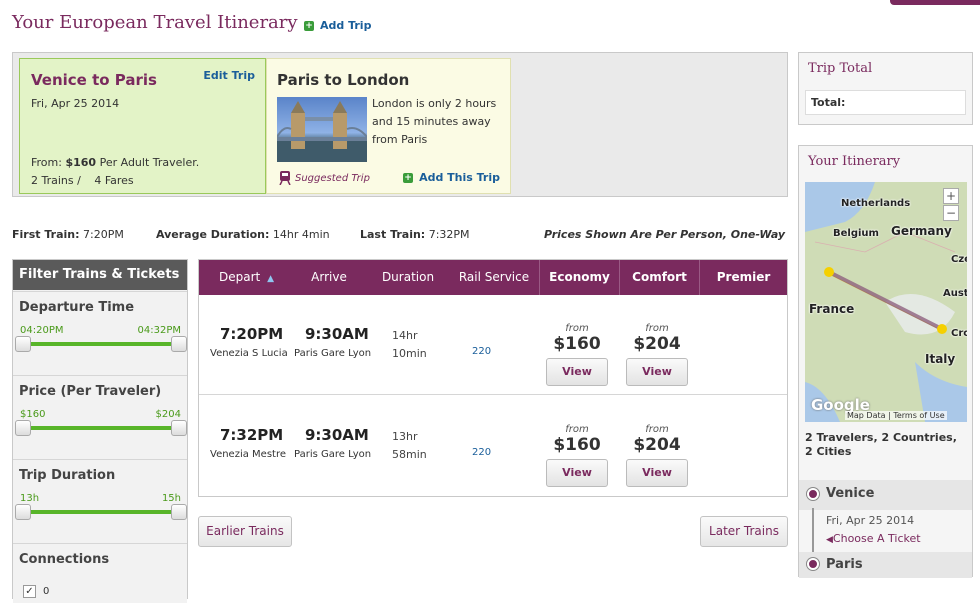 This screenshot has width=980, height=603. I want to click on col-depart: Depart ▲, so click(246, 277).